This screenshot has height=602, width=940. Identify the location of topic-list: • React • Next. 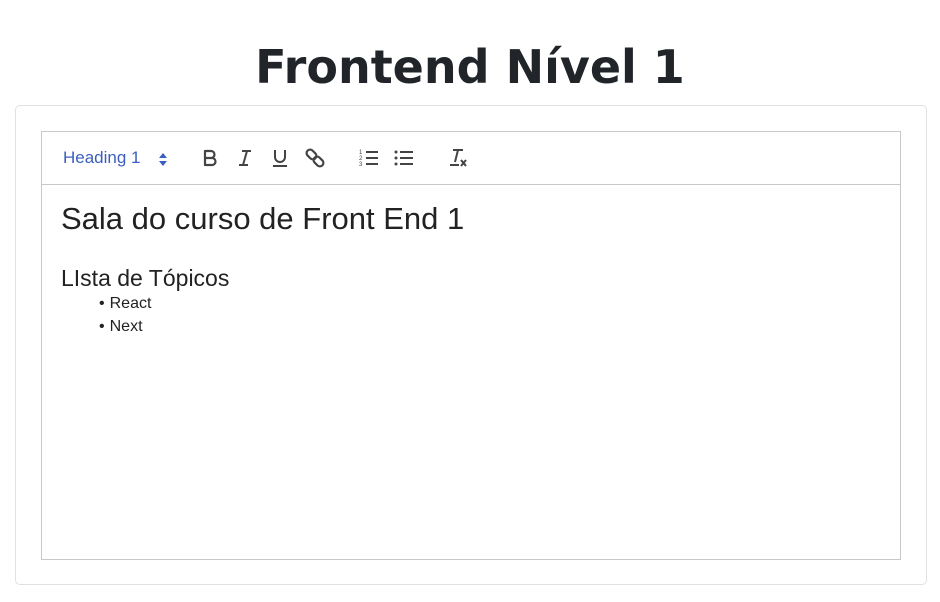
(125, 315).